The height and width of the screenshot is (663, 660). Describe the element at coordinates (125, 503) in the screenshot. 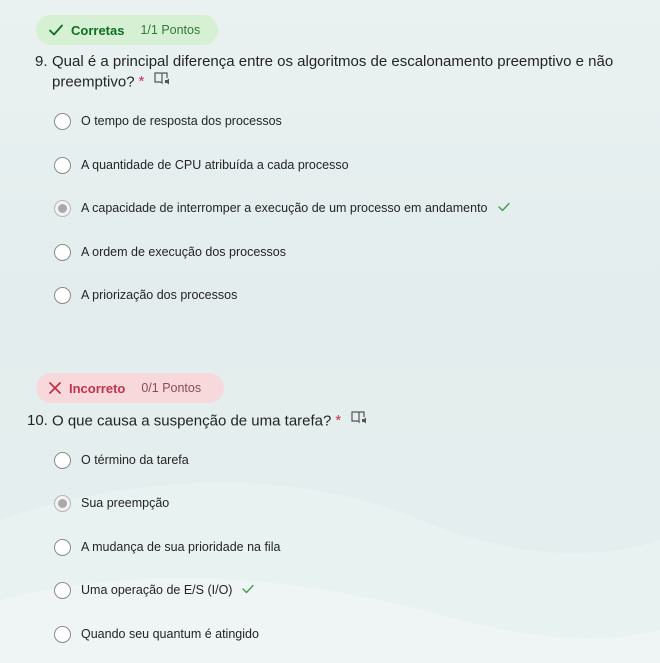

I see `option-label: Sua preempção` at that location.